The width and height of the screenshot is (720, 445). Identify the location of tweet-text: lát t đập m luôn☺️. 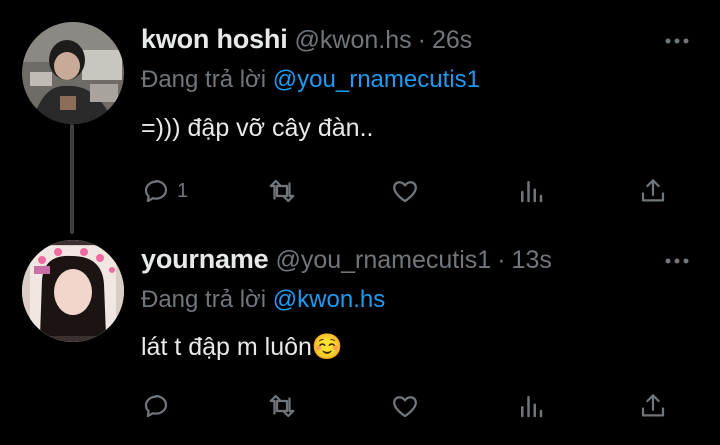
(242, 347).